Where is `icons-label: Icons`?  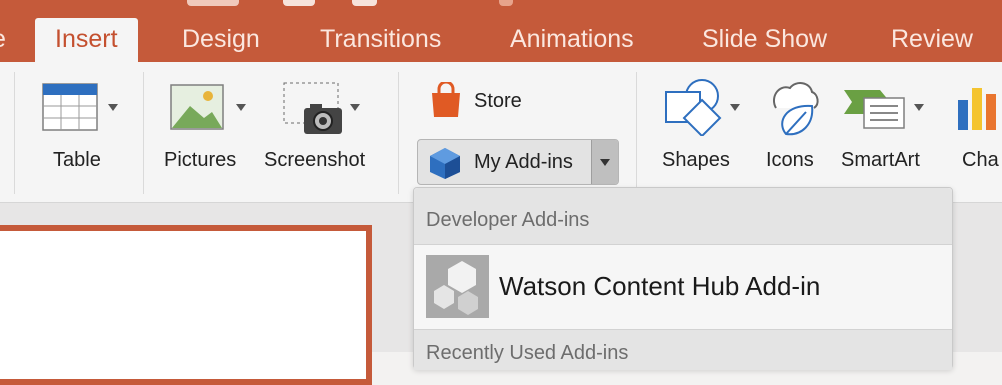
icons-label: Icons is located at coordinates (790, 160).